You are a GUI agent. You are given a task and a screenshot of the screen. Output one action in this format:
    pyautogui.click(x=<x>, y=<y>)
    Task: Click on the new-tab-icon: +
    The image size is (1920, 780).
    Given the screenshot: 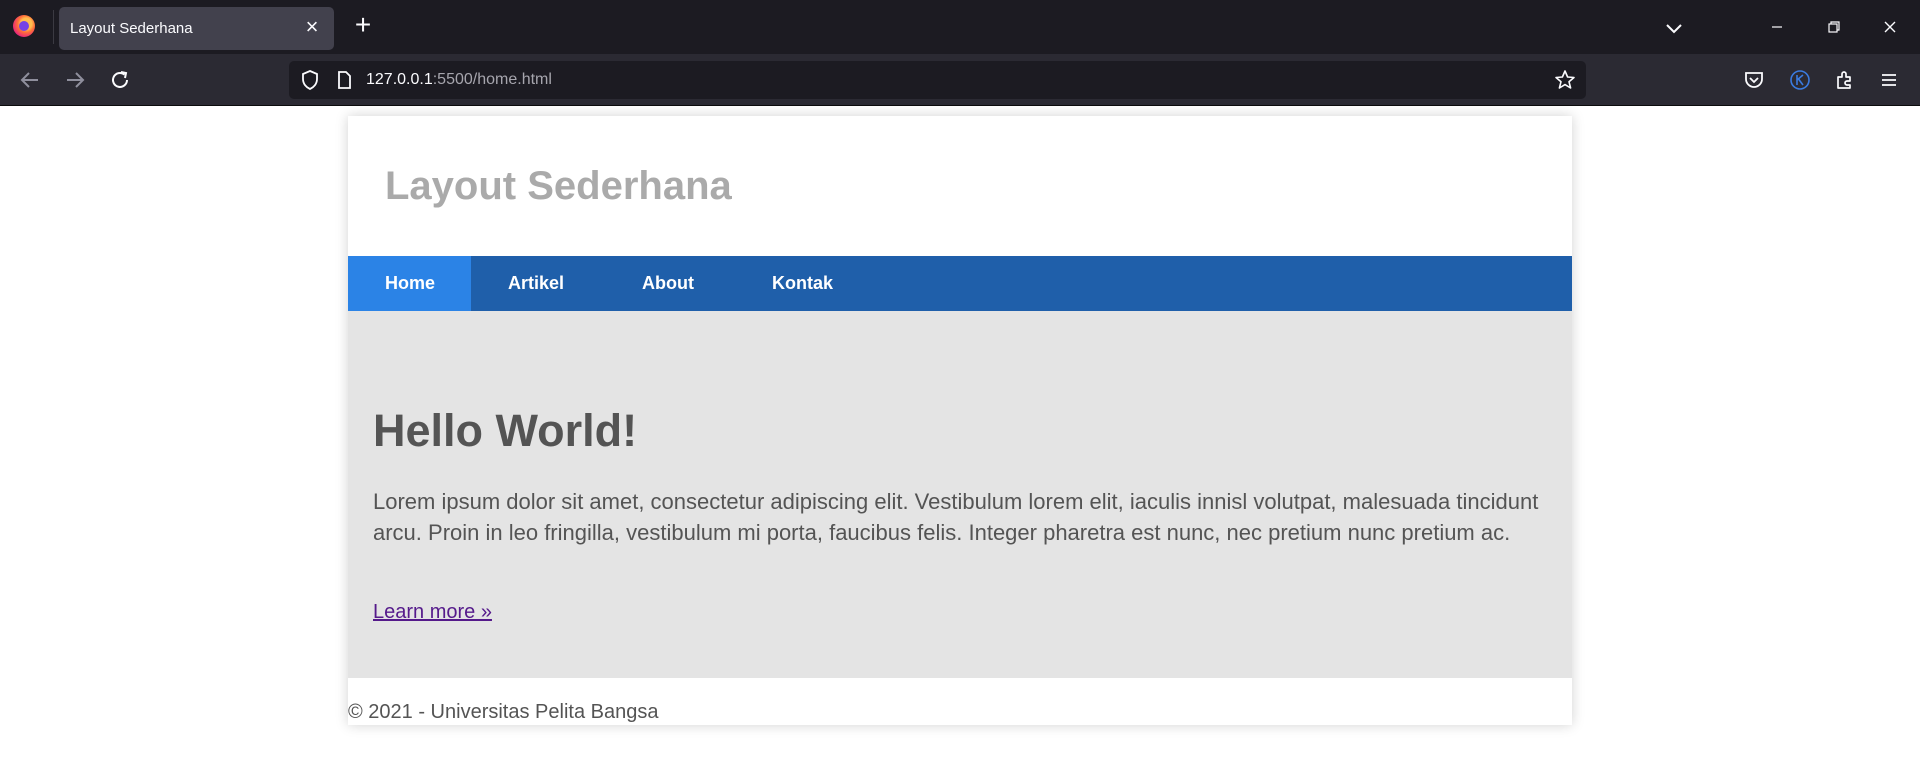 What is the action you would take?
    pyautogui.click(x=363, y=26)
    